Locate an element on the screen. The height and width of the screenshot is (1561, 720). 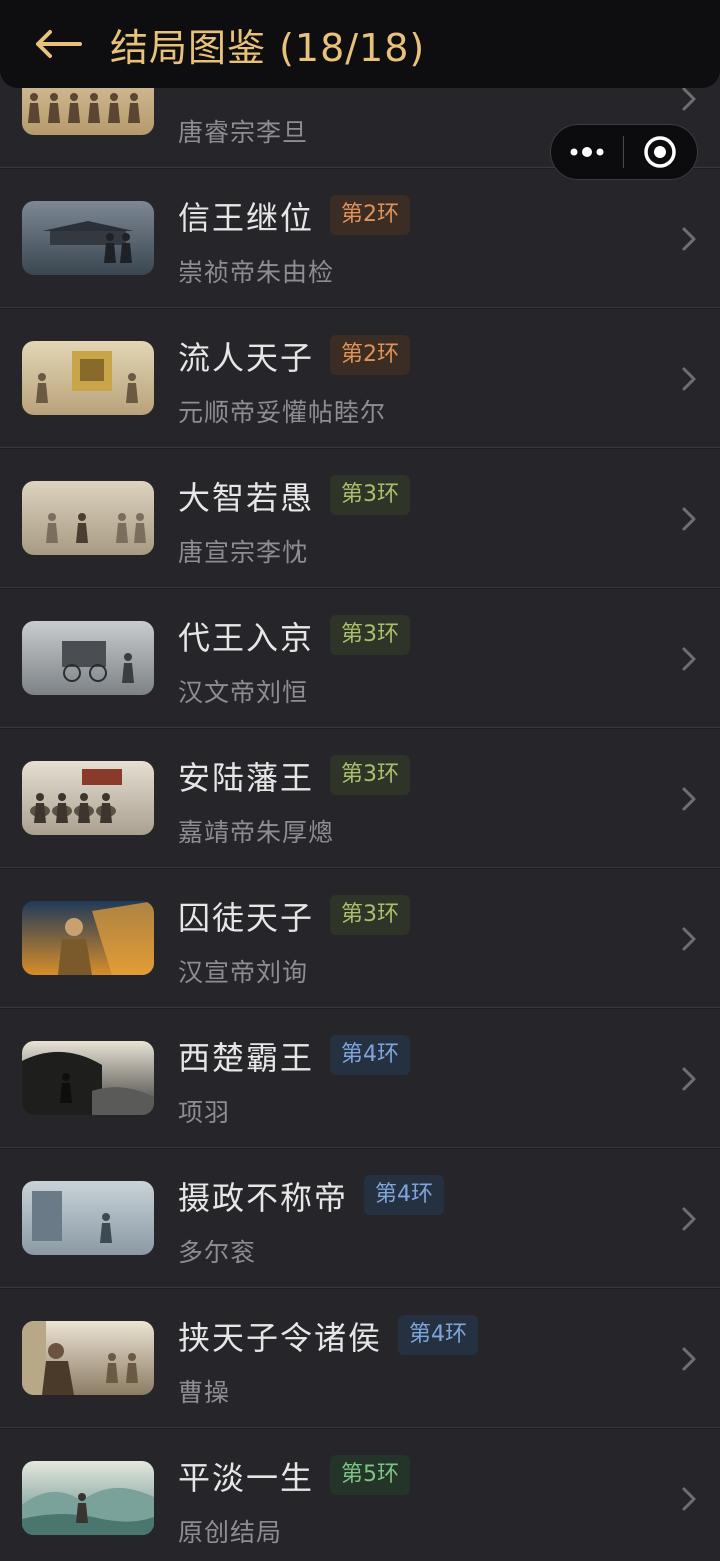
back-button is located at coordinates (58, 44).